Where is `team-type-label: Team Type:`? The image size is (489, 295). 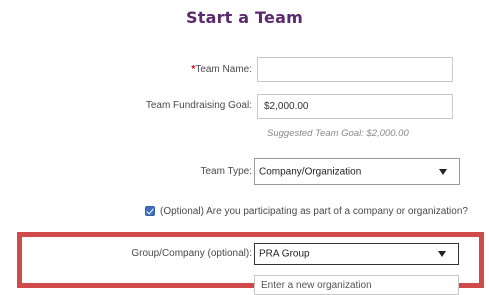 team-type-label: Team Type: is located at coordinates (226, 171).